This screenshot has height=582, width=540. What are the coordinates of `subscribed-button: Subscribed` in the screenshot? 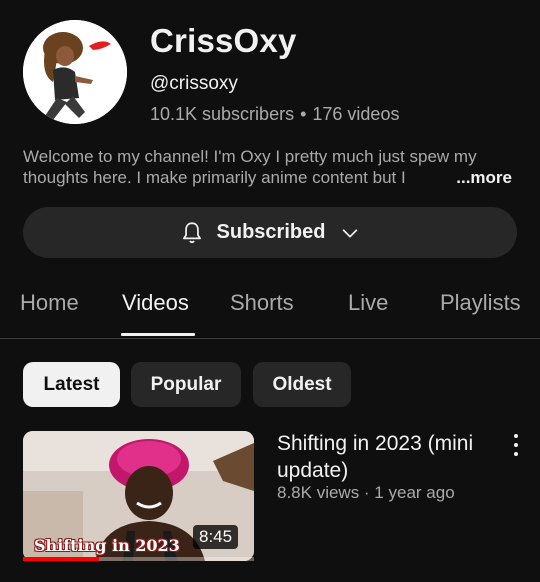 It's located at (270, 232).